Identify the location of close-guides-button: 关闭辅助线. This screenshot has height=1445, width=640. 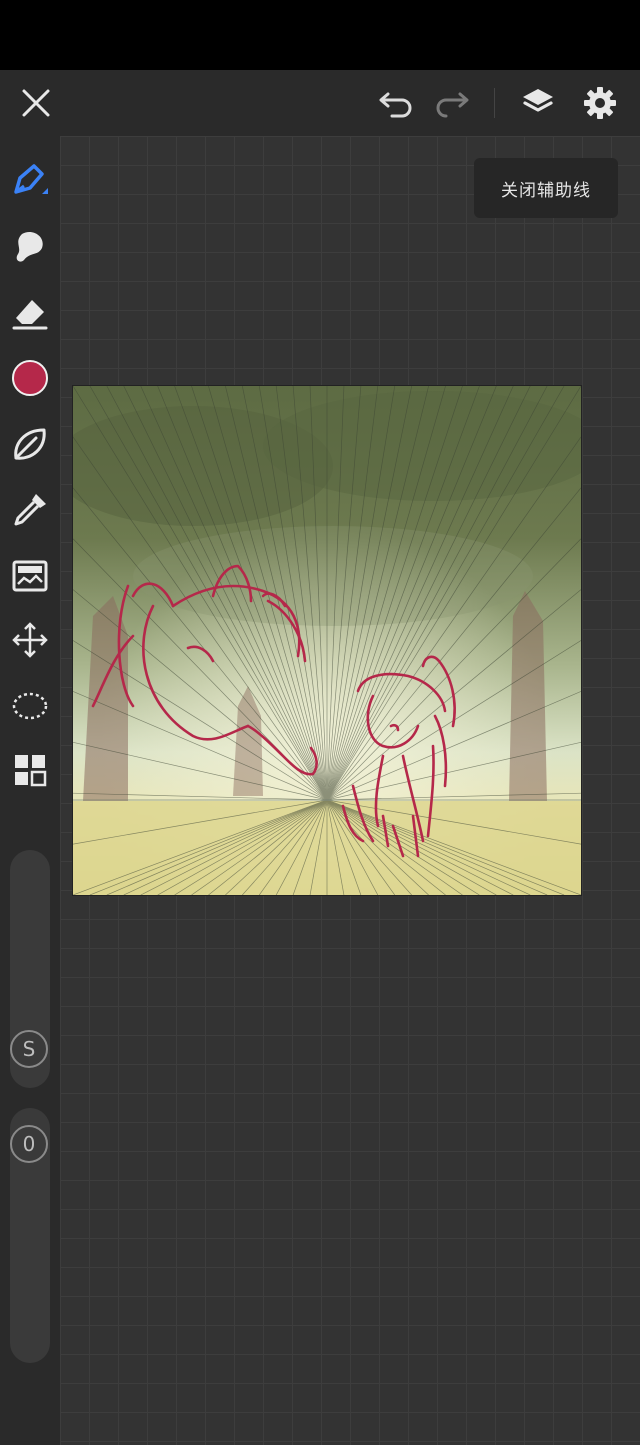
(546, 188).